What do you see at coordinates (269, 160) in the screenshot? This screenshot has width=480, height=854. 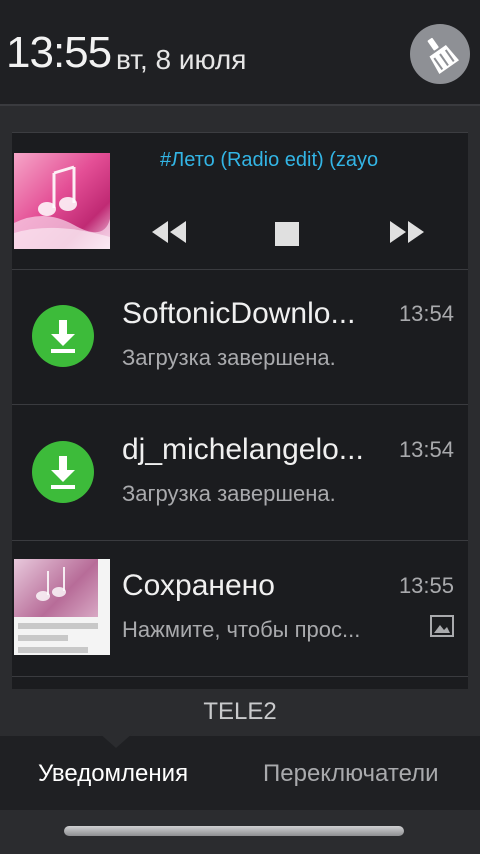 I see `track-title: #Лето (Radio edit) (zayo` at bounding box center [269, 160].